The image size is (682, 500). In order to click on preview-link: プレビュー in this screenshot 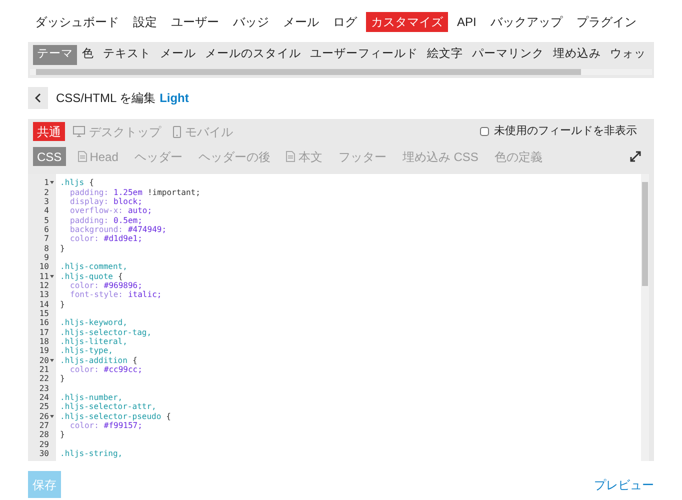, I will do `click(624, 485)`.